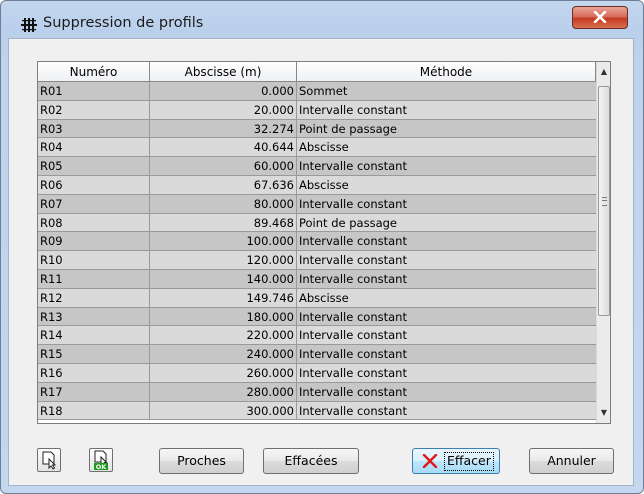 The height and width of the screenshot is (494, 644). I want to click on table-row: R09 100.000 Intervalle constant, so click(317, 242).